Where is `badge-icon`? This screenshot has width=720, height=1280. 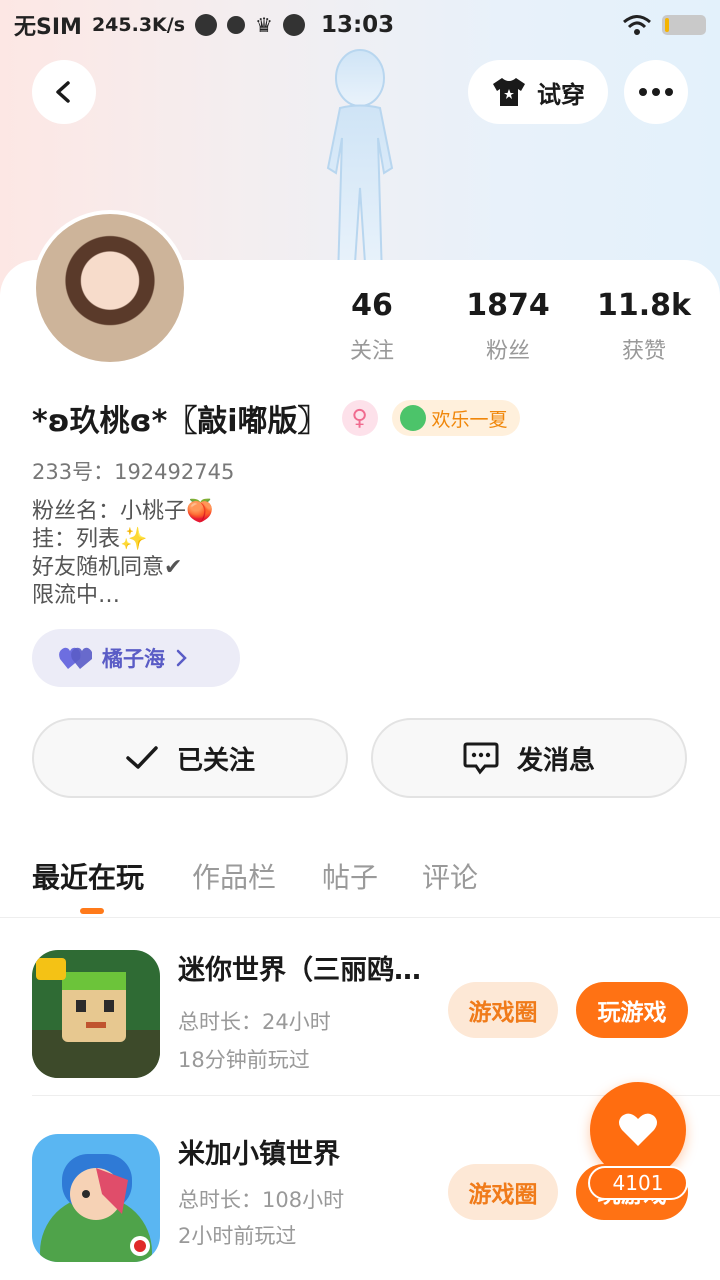 badge-icon is located at coordinates (412, 418).